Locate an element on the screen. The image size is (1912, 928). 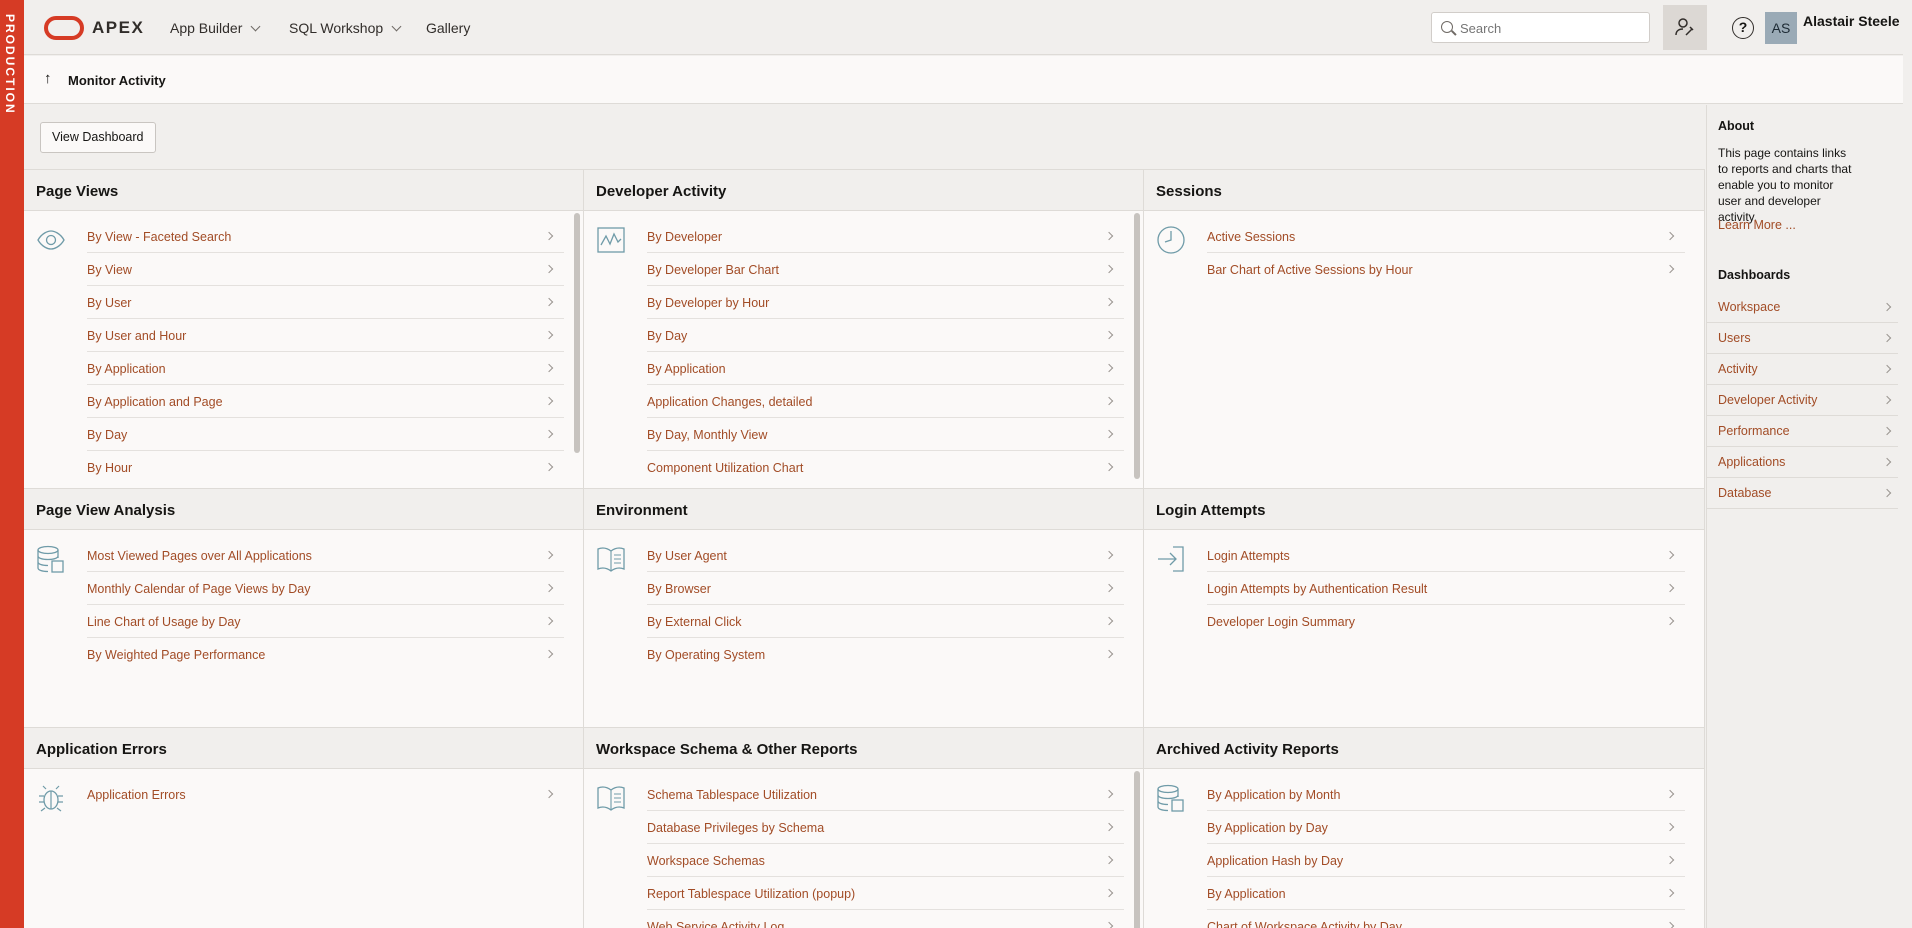
list-item: By View is located at coordinates (325, 269).